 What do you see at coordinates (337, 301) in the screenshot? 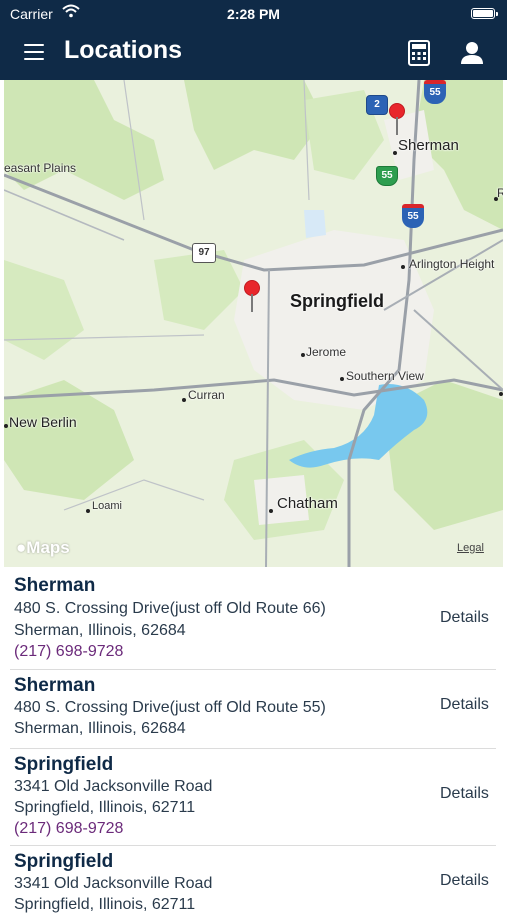
I see `map-label-springfield: Springfield` at bounding box center [337, 301].